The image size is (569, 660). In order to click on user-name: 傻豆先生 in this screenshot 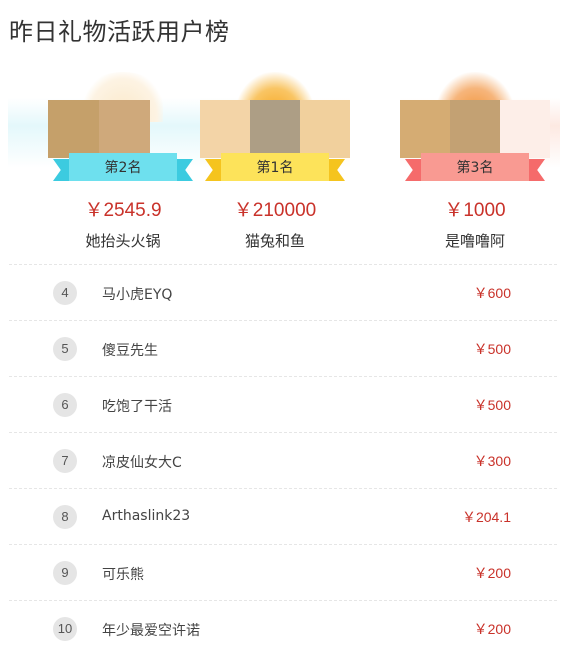, I will do `click(130, 350)`.